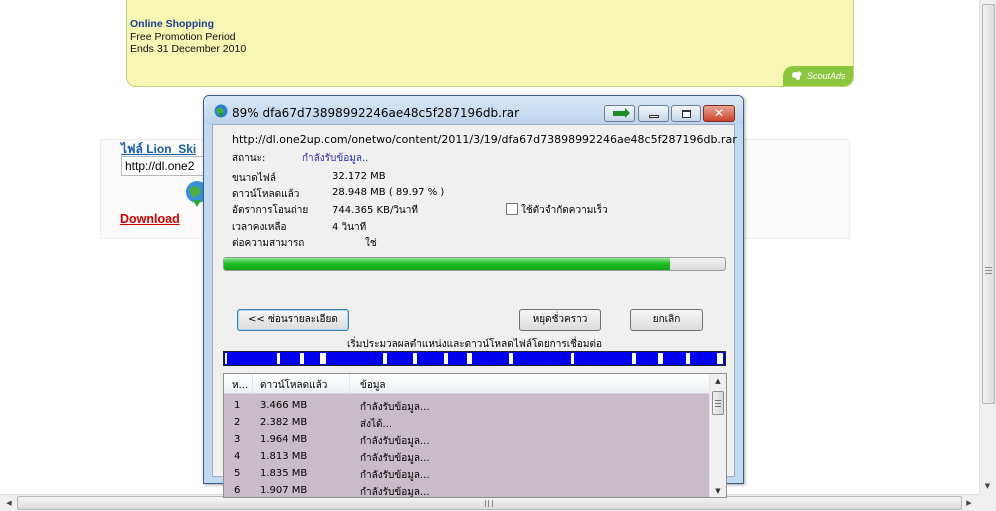 Image resolution: width=996 pixels, height=511 pixels. What do you see at coordinates (237, 405) in the screenshot?
I see `connection-number: 1` at bounding box center [237, 405].